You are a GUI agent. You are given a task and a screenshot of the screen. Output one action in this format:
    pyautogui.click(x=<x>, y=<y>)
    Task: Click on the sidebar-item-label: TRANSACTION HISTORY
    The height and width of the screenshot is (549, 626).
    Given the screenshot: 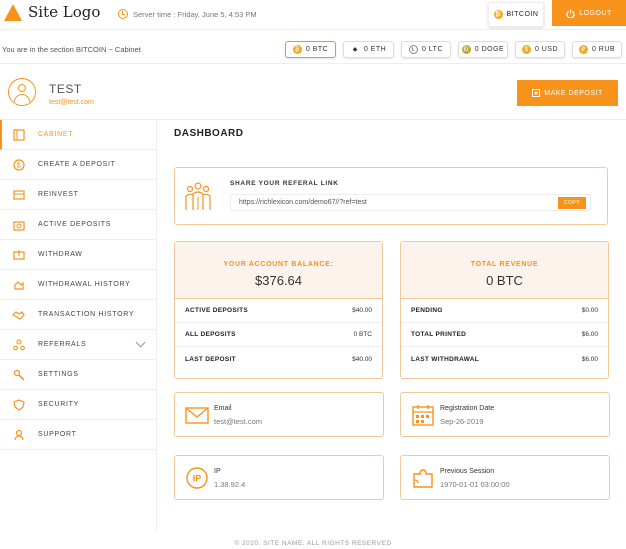 What is the action you would take?
    pyautogui.click(x=86, y=314)
    